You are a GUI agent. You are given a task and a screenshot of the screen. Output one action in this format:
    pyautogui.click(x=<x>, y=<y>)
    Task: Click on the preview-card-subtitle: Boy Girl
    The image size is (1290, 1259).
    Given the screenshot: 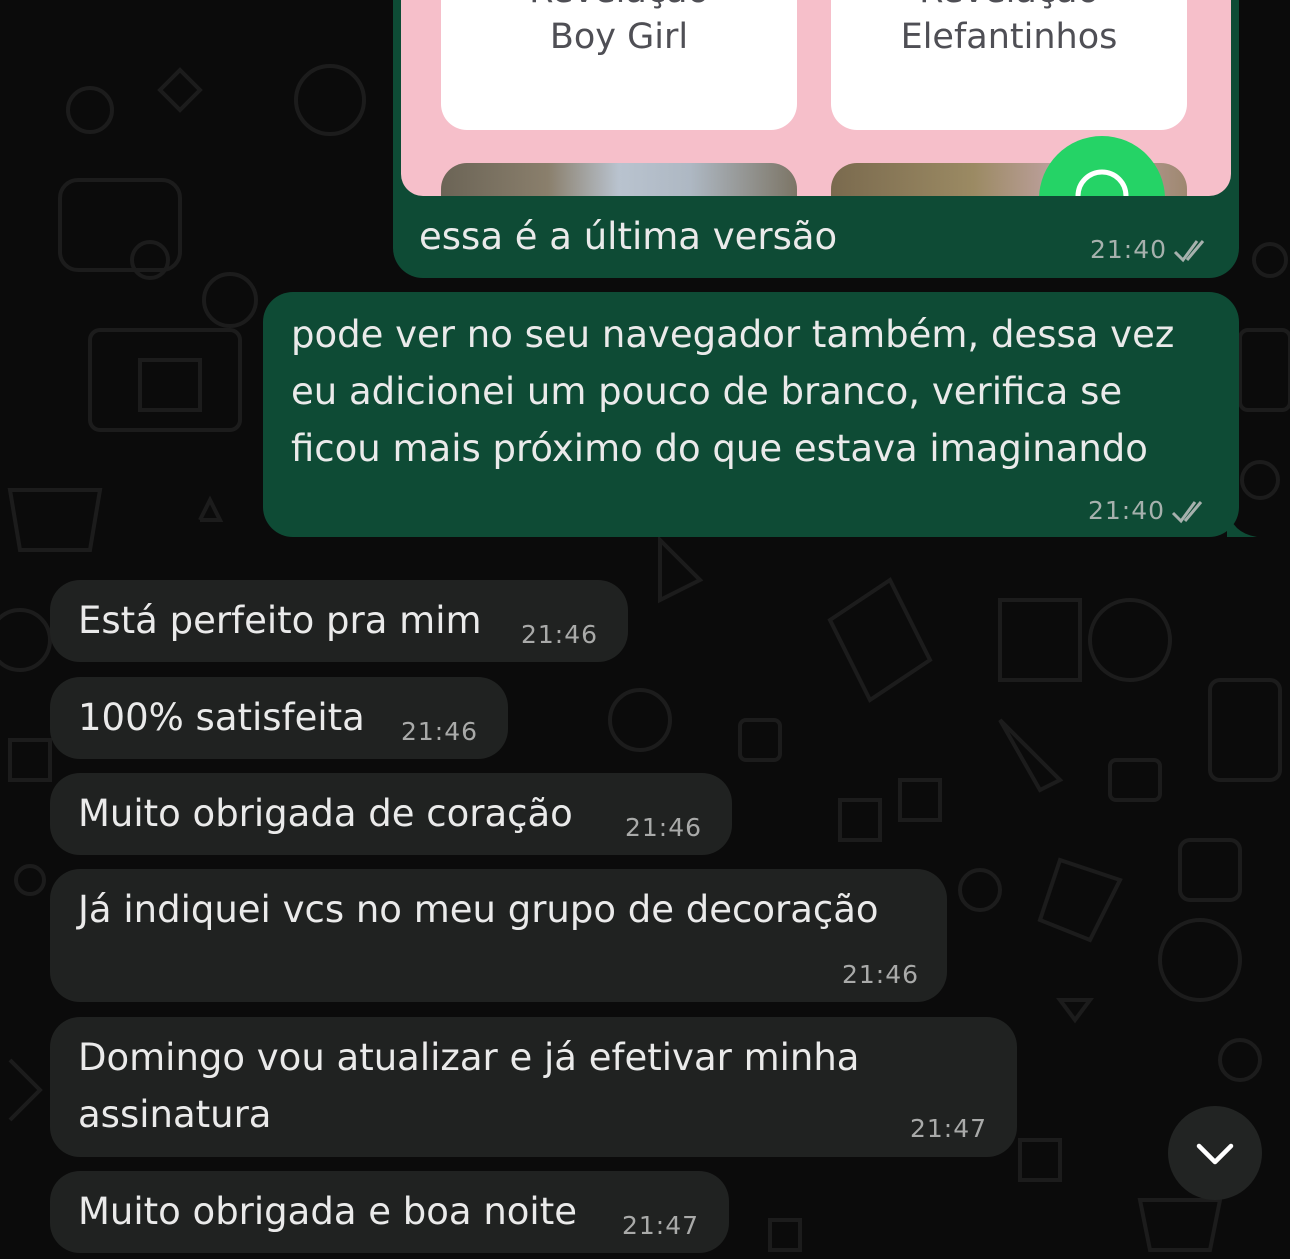 What is the action you would take?
    pyautogui.click(x=619, y=37)
    